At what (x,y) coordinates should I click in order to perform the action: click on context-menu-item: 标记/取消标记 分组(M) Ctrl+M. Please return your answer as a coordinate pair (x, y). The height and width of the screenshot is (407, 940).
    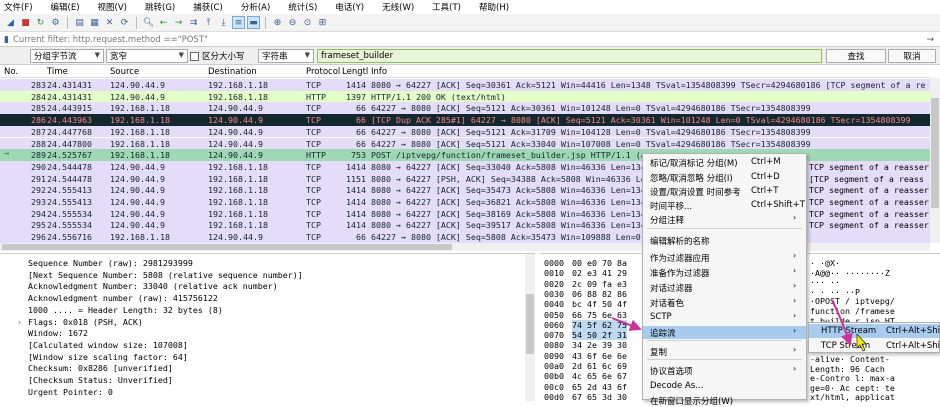
    Looking at the image, I should click on (724, 162).